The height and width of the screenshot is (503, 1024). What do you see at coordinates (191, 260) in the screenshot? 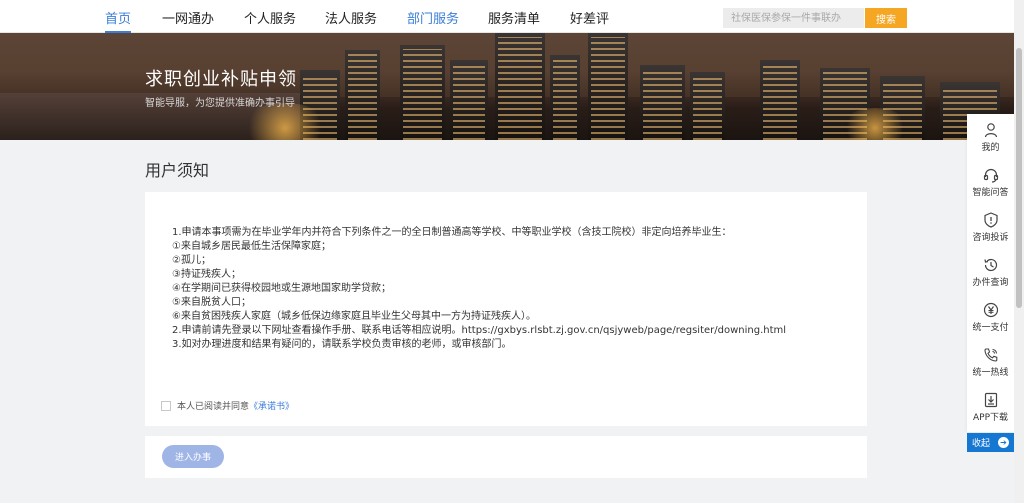
I see `notice-line: ②孤儿；` at bounding box center [191, 260].